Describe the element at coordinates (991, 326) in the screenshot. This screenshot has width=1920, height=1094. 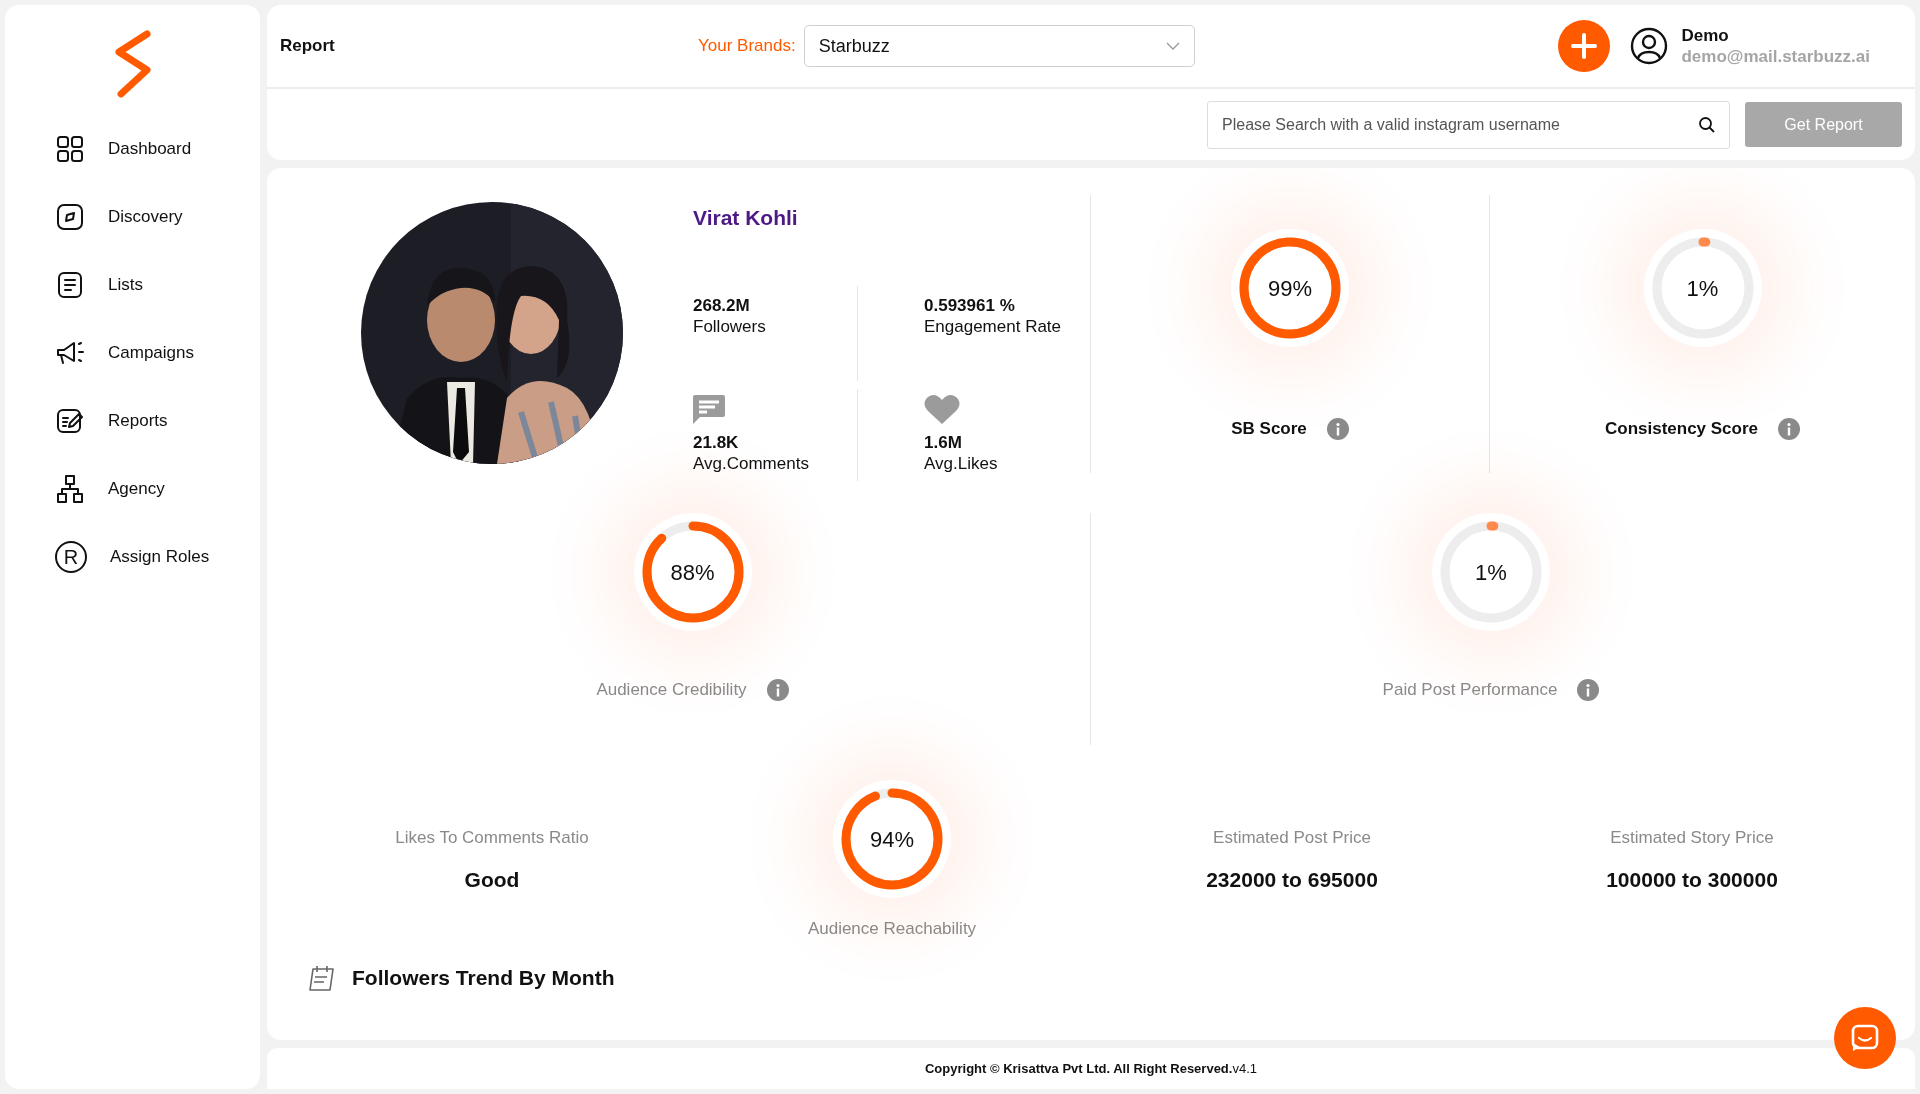
I see `stat-label: Engagement Rate` at that location.